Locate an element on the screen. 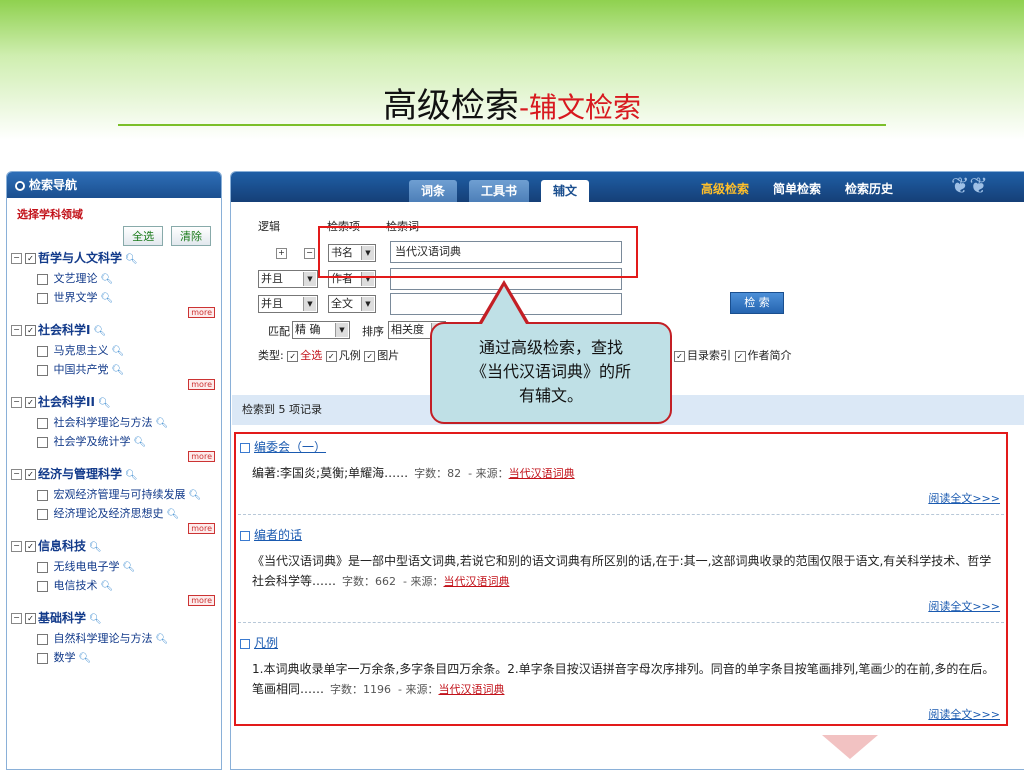 The height and width of the screenshot is (770, 1024). link-search-history: 检索历史 is located at coordinates (869, 188).